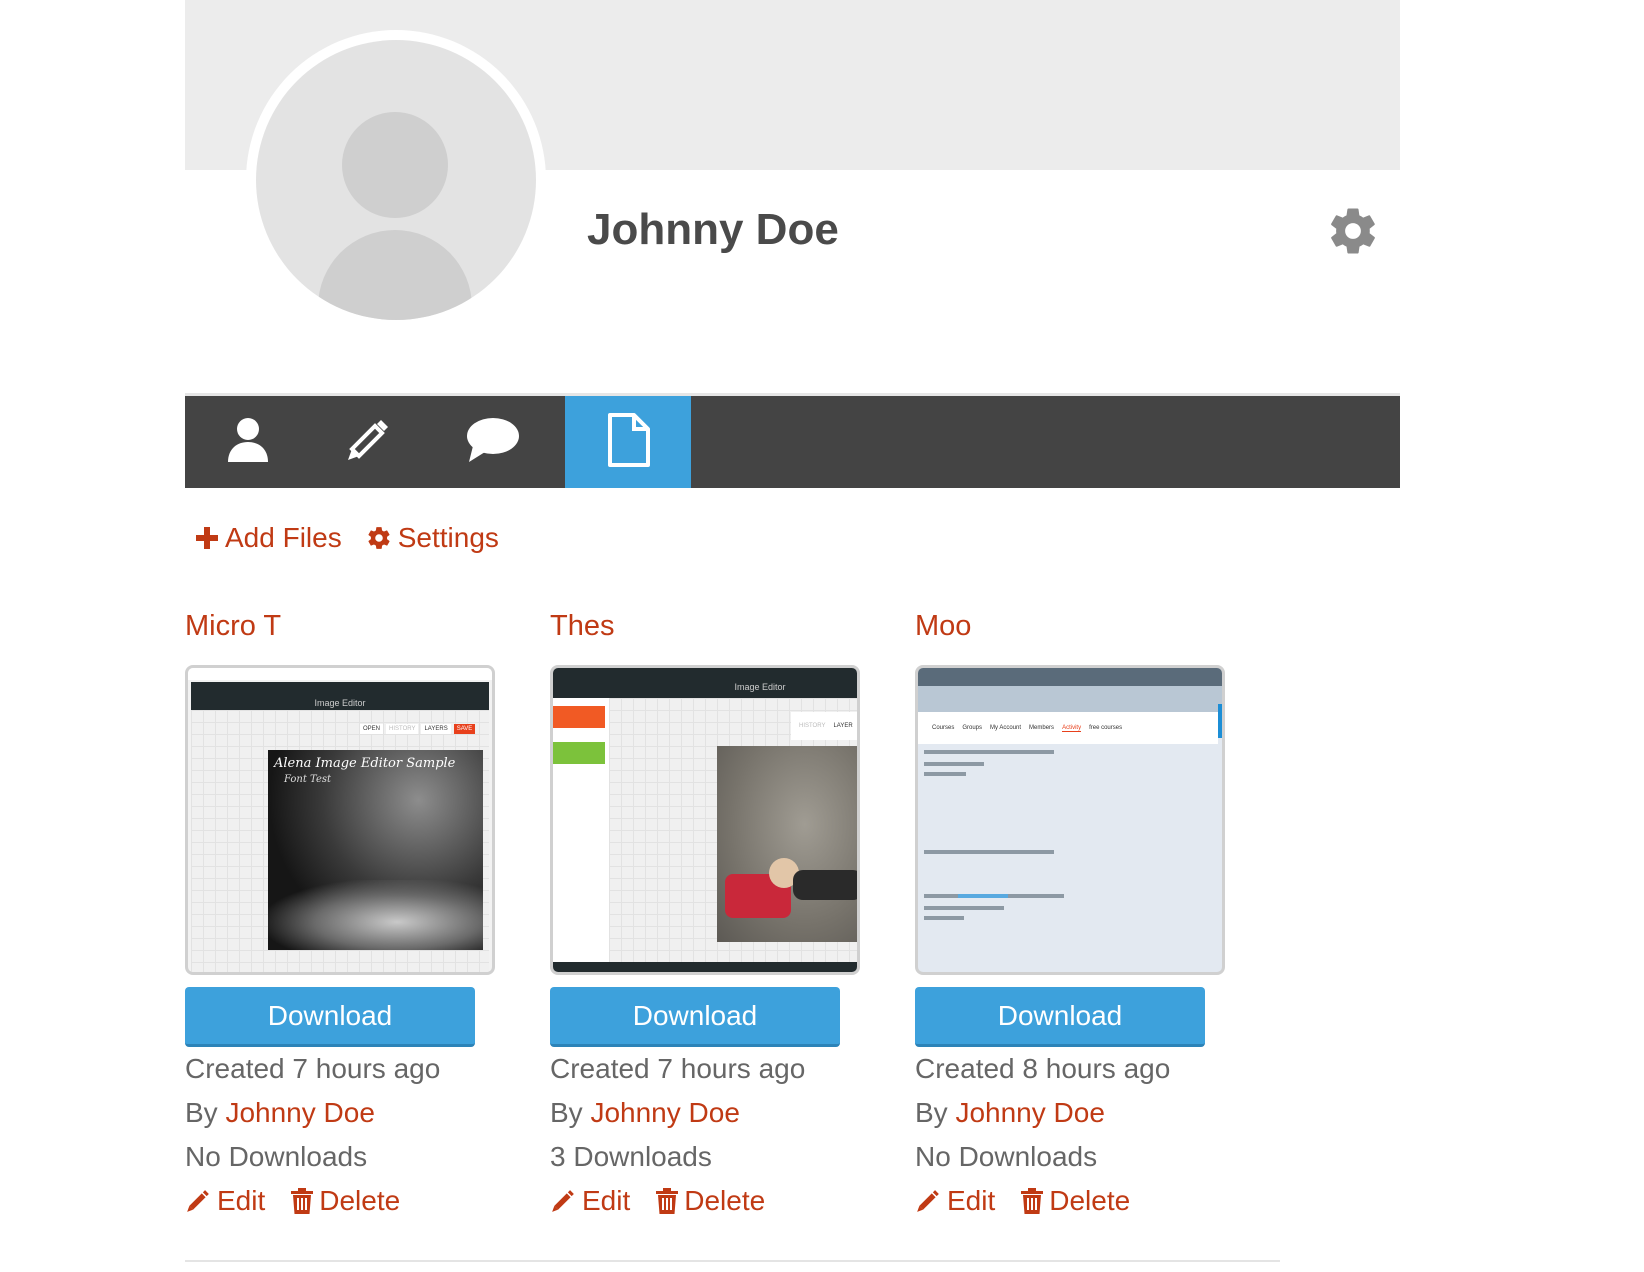 The image size is (1644, 1272). I want to click on file-actions: Add Files Settings, so click(347, 538).